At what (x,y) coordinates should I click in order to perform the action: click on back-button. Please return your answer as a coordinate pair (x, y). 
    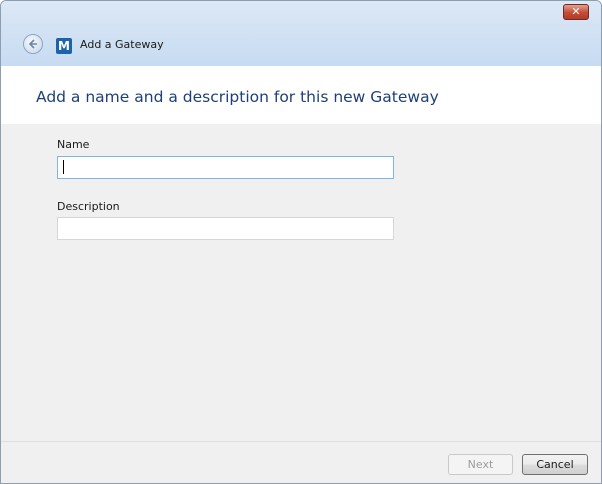
    Looking at the image, I should click on (33, 44).